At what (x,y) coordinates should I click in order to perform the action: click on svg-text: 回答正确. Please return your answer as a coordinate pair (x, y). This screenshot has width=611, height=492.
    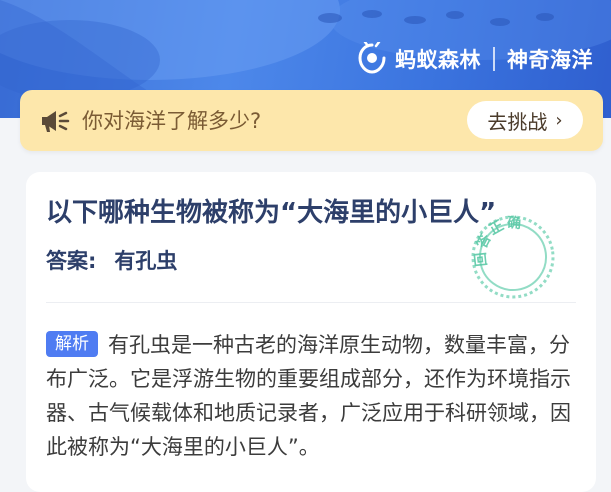
    Looking at the image, I should click on (500, 241).